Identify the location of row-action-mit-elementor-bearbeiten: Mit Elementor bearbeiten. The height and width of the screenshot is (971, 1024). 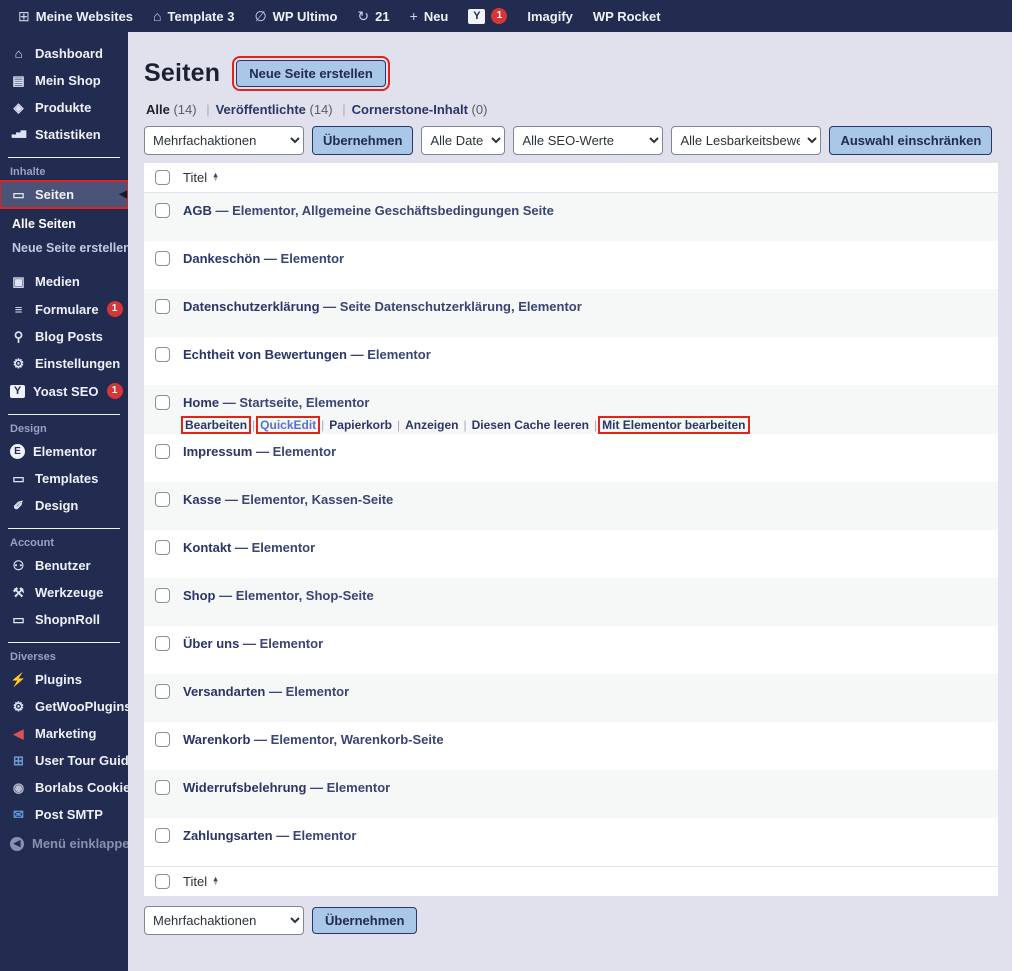
(674, 425).